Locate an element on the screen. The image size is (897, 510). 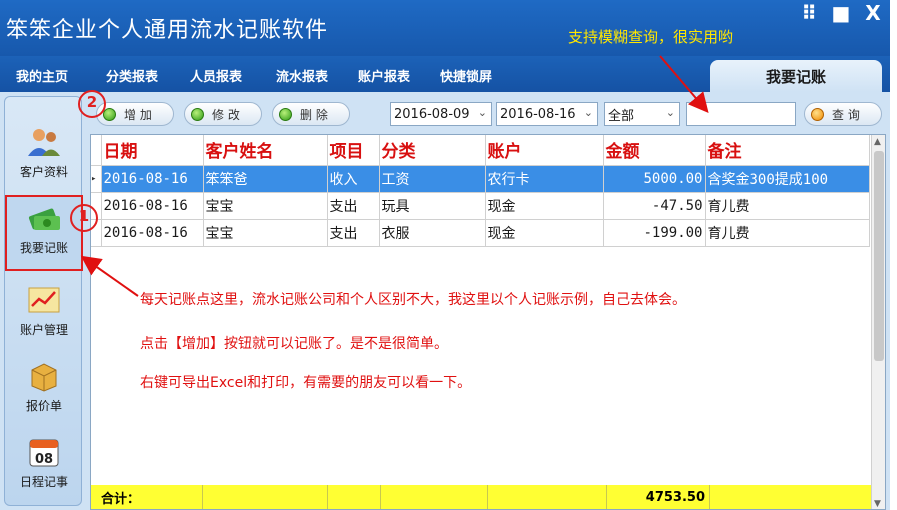
table-row: 2016-08-16 宝宝 支出 衣服 现金 -199.00 育儿费 is located at coordinates (480, 233).